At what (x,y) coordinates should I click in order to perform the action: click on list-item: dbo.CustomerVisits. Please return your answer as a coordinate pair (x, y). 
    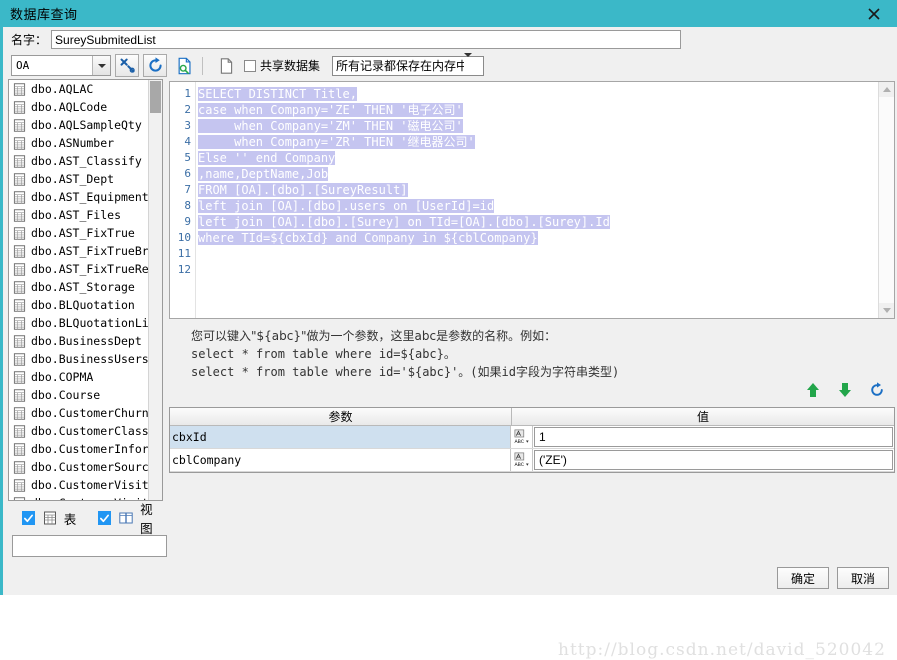
    Looking at the image, I should click on (78, 497).